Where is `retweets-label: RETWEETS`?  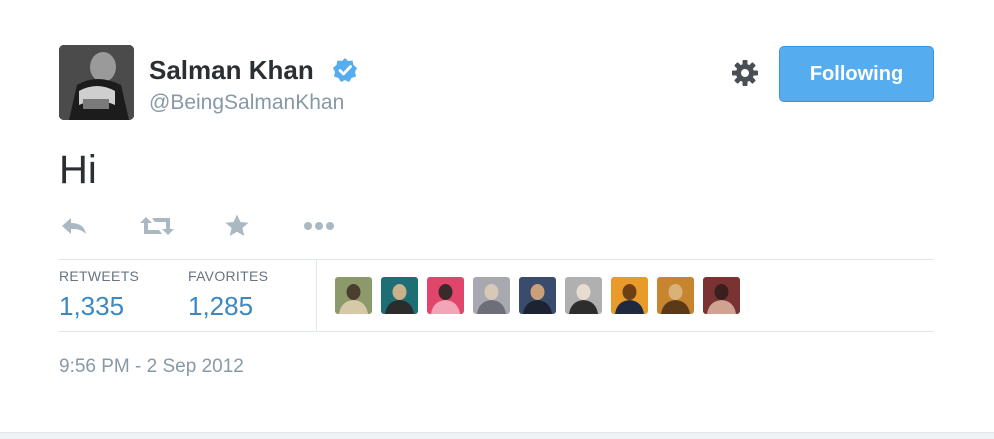 retweets-label: RETWEETS is located at coordinates (99, 276).